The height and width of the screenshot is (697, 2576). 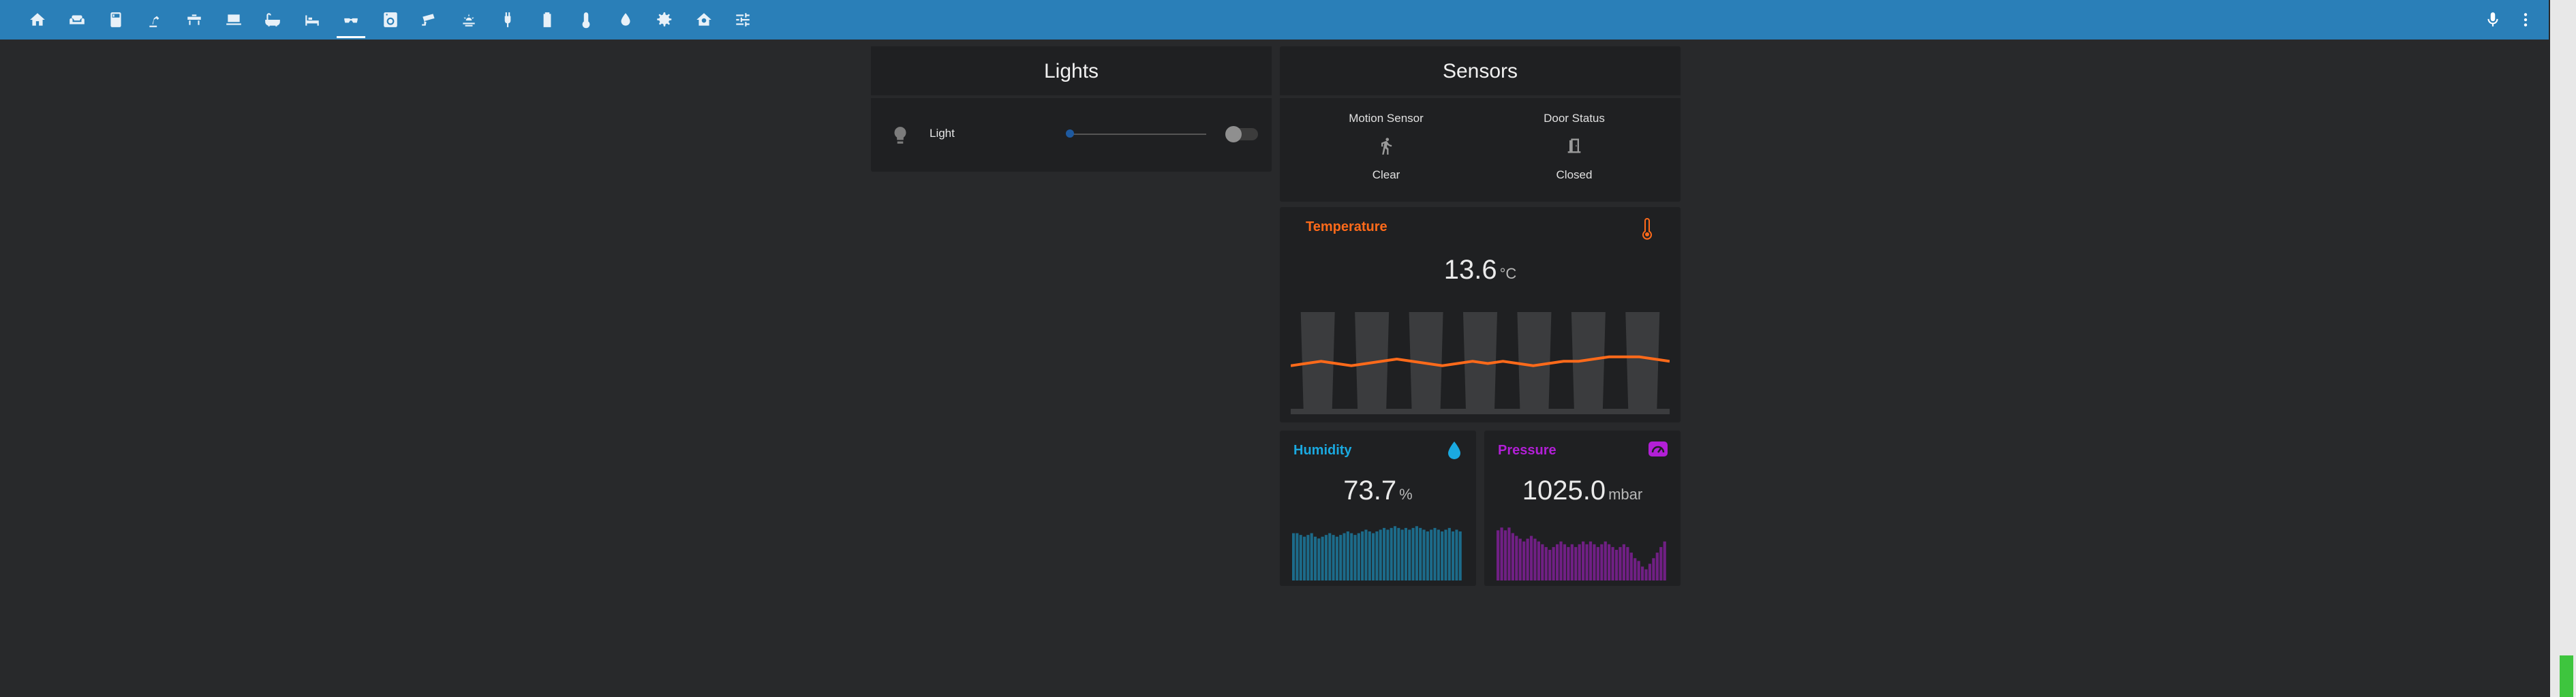 I want to click on tab-battery, so click(x=547, y=20).